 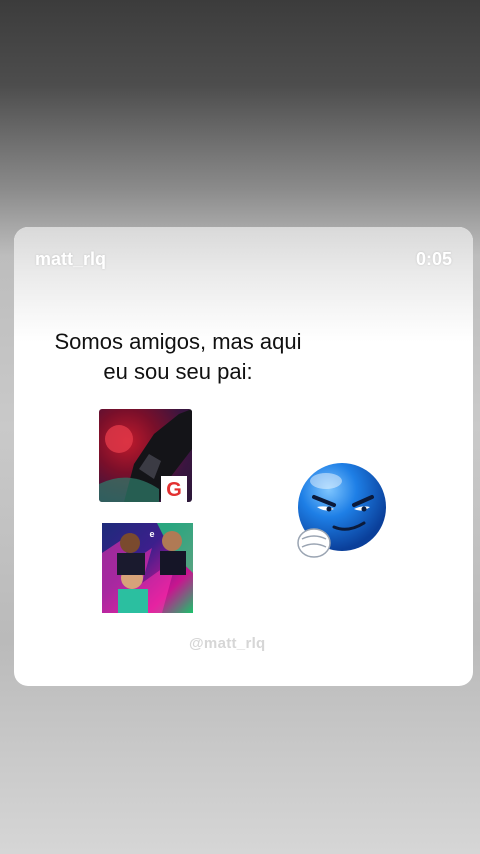 I want to click on header-gradient, so click(x=243, y=284).